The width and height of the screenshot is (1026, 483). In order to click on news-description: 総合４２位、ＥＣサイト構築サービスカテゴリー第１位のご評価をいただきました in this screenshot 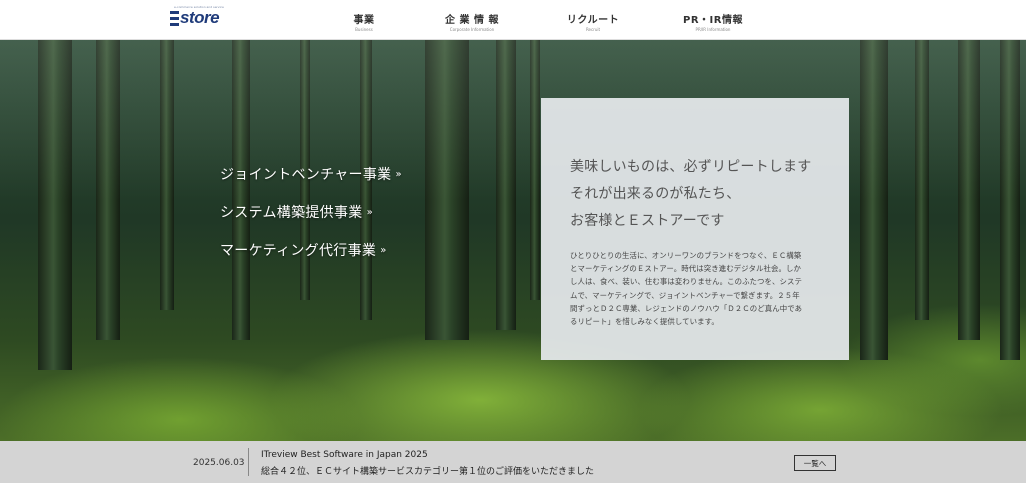, I will do `click(427, 470)`.